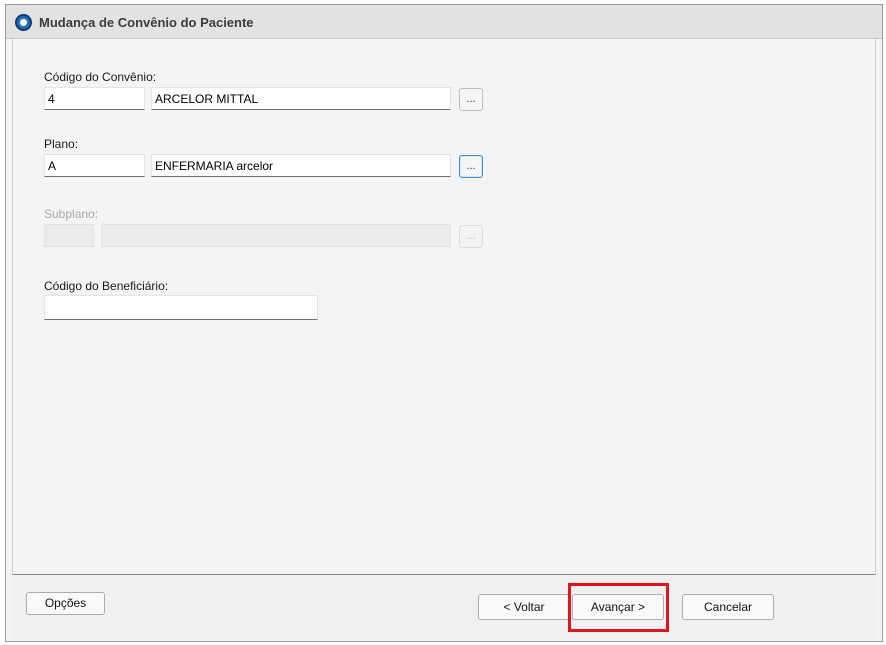 This screenshot has height=645, width=886. I want to click on plano-label: Plano:, so click(61, 144).